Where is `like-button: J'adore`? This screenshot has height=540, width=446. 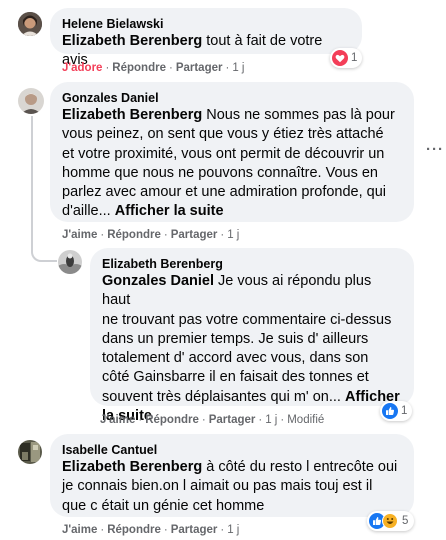
like-button: J'adore is located at coordinates (82, 68).